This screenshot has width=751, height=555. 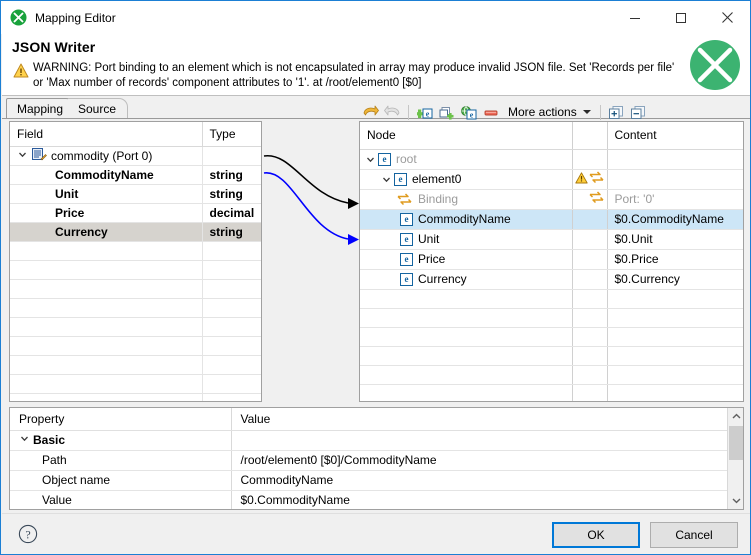 I want to click on value-column-header: Value, so click(x=479, y=419).